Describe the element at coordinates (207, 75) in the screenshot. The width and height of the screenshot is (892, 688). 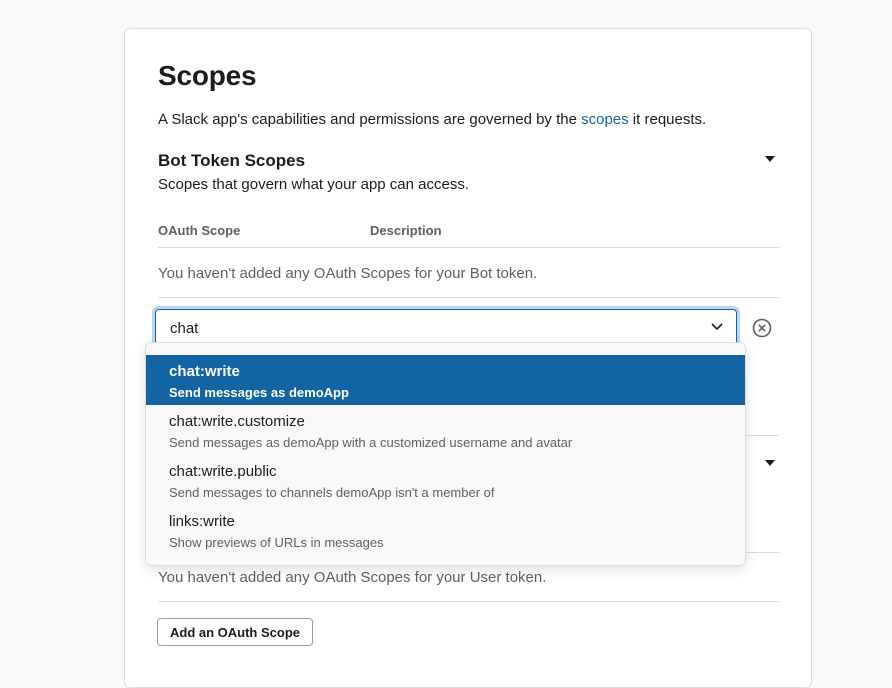
I see `page-title: Scopes` at that location.